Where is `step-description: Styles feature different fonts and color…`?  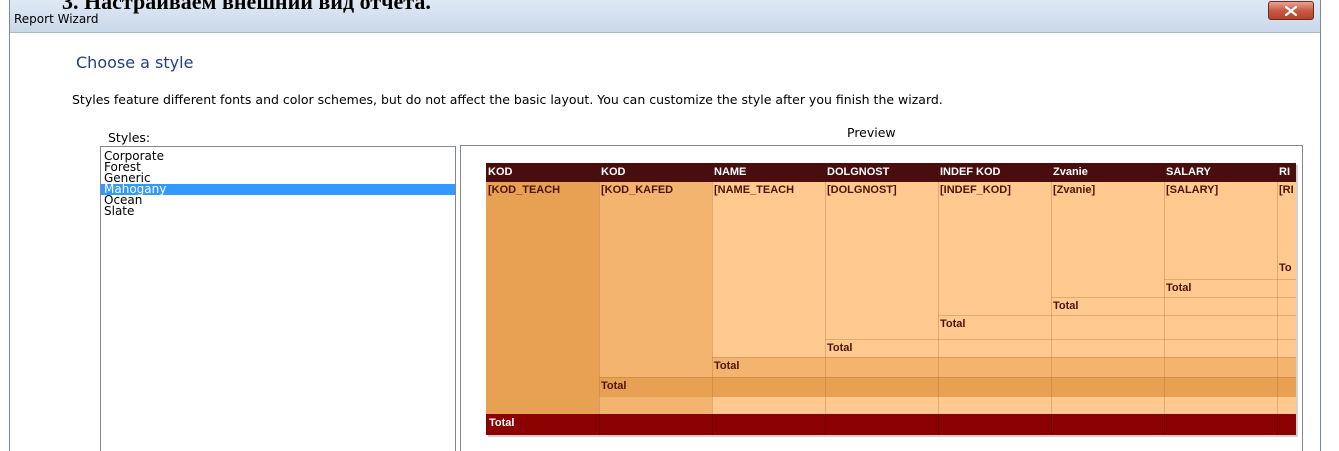 step-description: Styles feature different fonts and color… is located at coordinates (507, 99).